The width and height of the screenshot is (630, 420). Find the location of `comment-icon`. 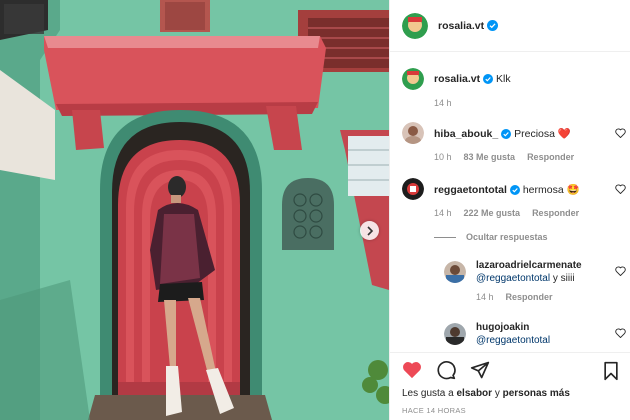

comment-icon is located at coordinates (446, 370).